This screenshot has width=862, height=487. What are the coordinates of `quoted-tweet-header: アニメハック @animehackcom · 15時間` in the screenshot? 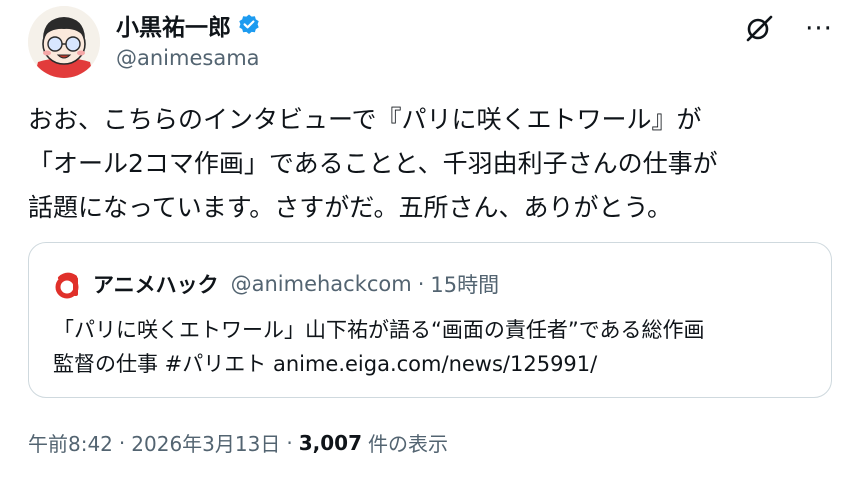 It's located at (276, 284).